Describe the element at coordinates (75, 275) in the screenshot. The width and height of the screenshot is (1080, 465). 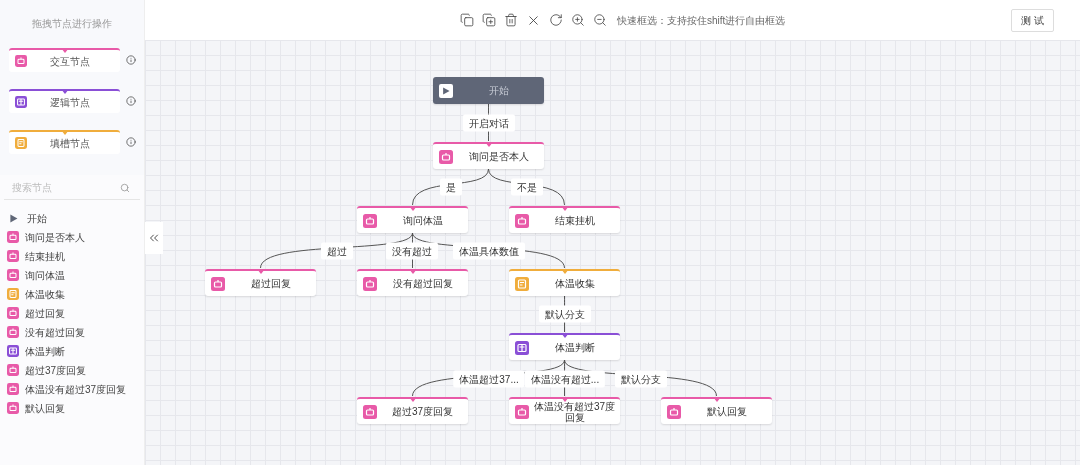
I see `node-list-item: 询问体温` at that location.